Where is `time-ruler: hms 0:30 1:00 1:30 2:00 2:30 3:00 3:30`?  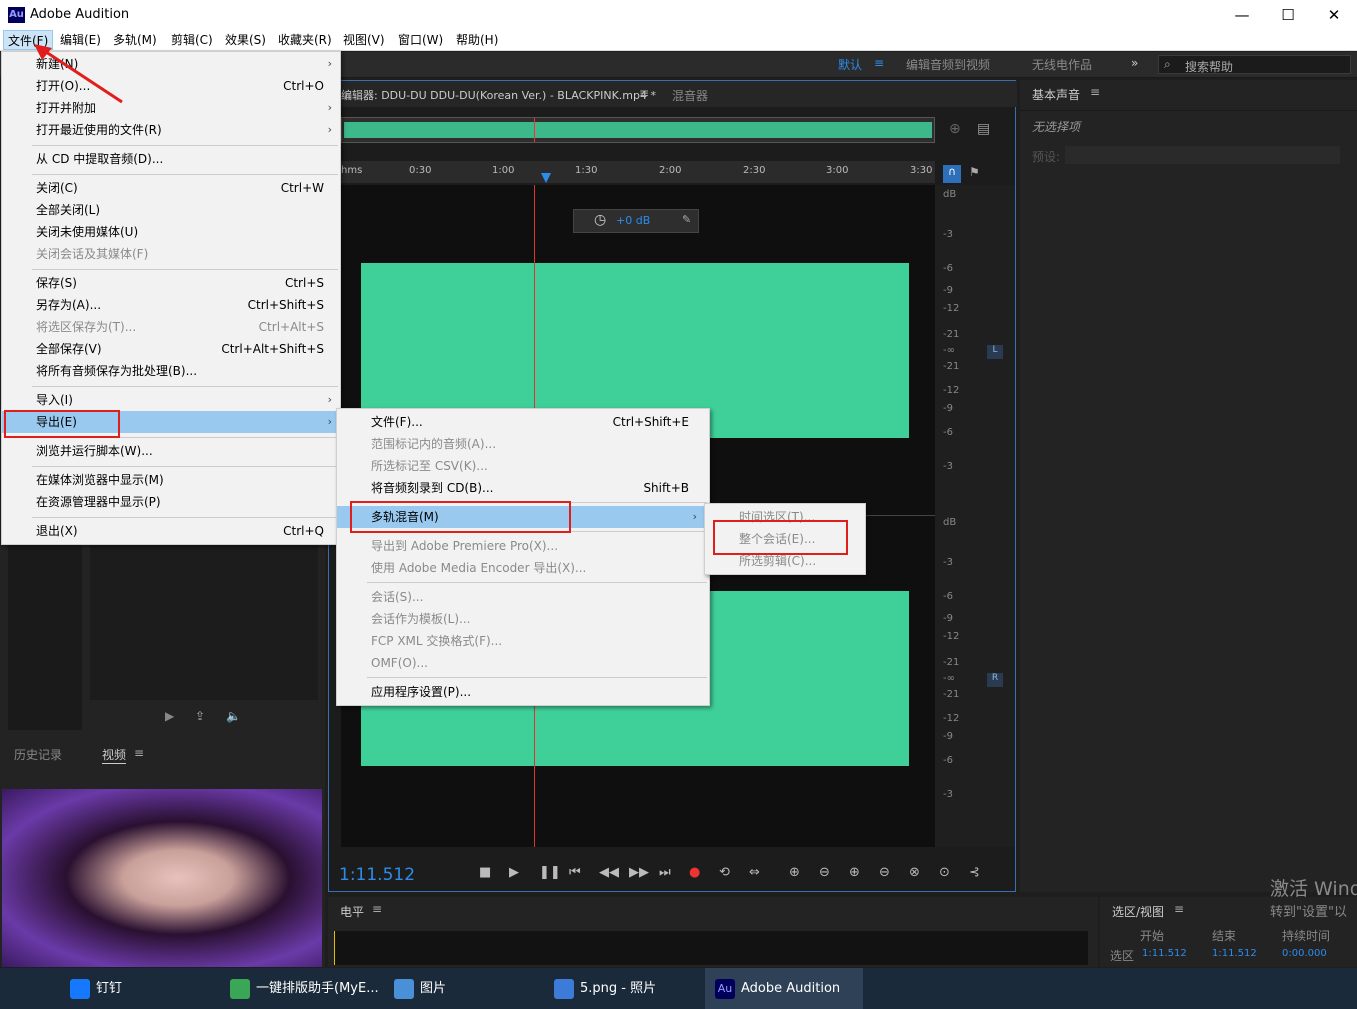 time-ruler: hms 0:30 1:00 1:30 2:00 2:30 3:00 3:30 is located at coordinates (638, 172).